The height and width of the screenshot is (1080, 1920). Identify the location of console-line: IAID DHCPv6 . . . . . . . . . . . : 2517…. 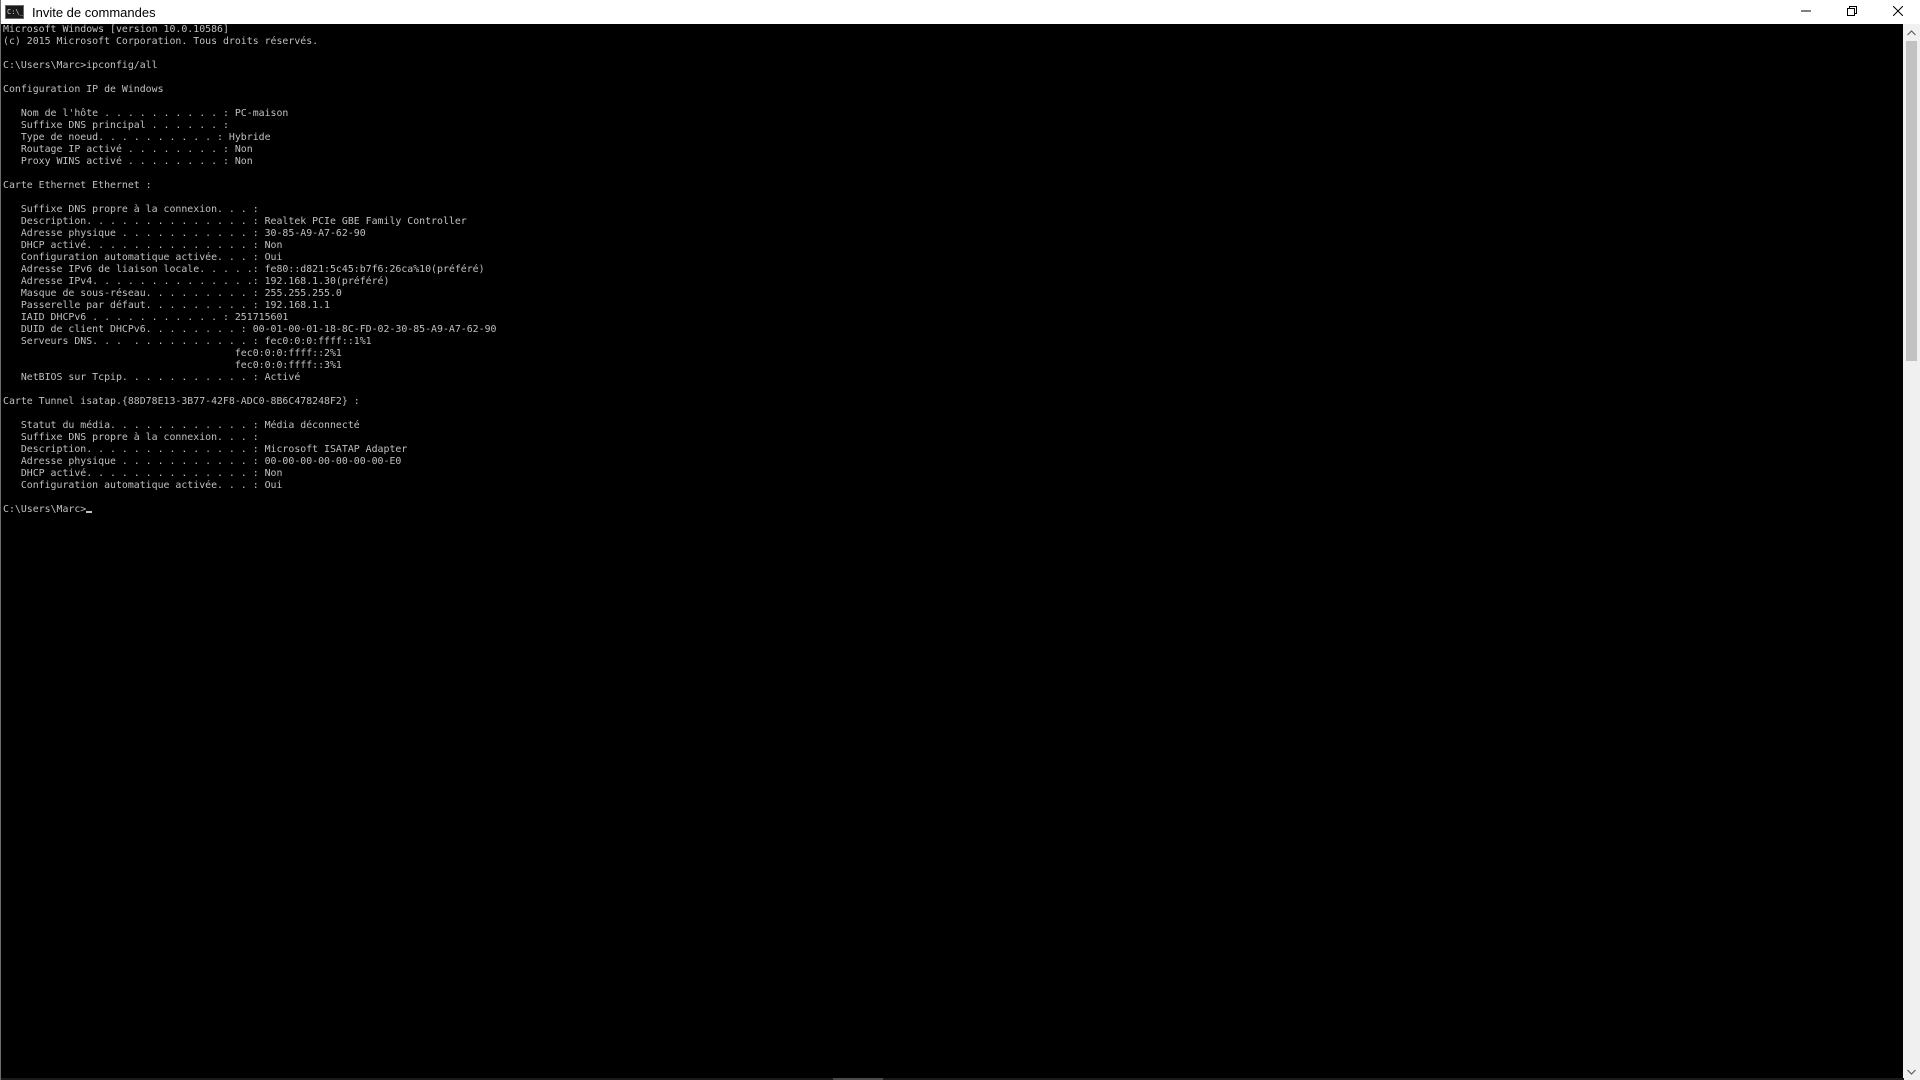
(146, 317).